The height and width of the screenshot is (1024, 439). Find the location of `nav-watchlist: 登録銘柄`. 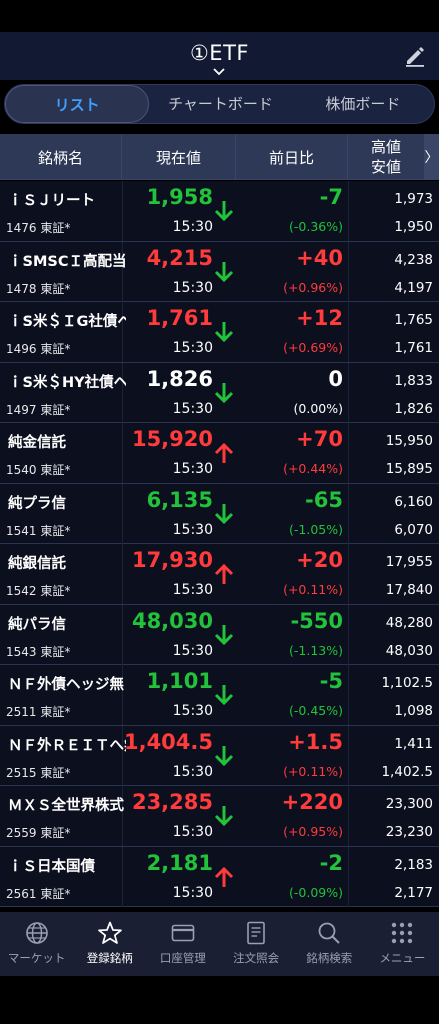

nav-watchlist: 登録銘柄 is located at coordinates (109, 944).